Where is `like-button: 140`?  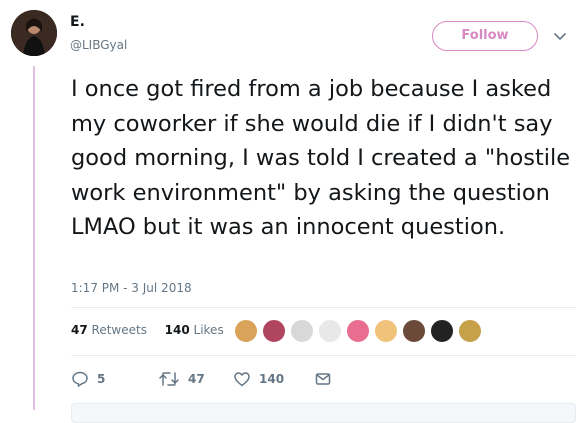
like-button: 140 is located at coordinates (258, 379).